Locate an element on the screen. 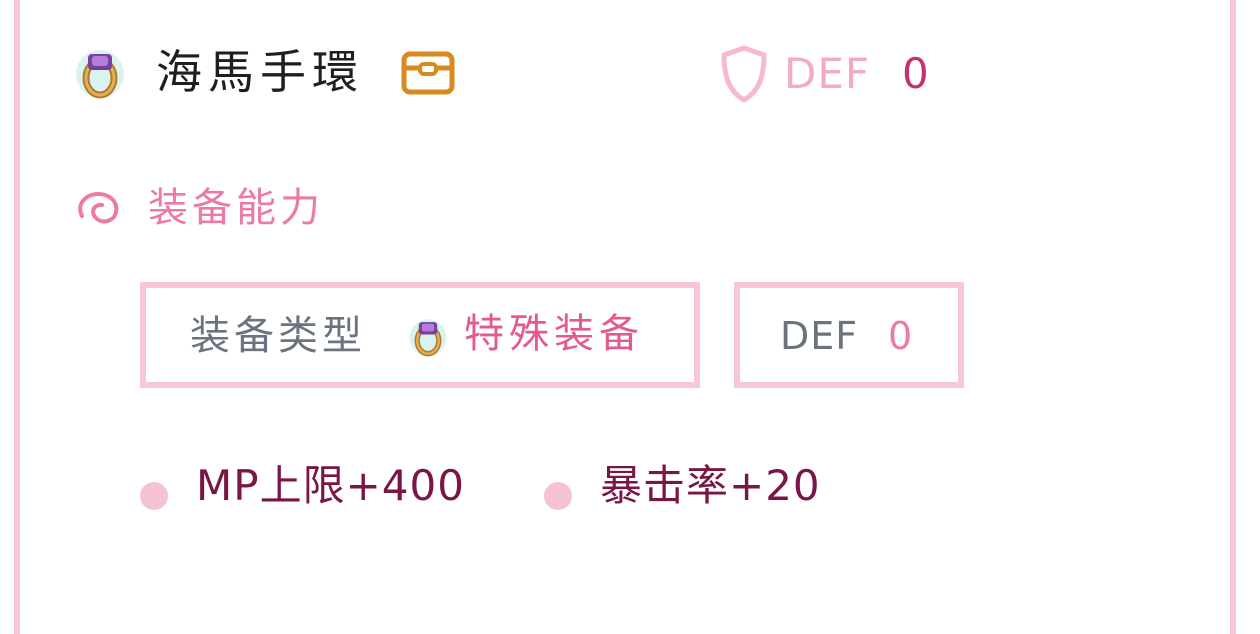  def-value: 0 is located at coordinates (915, 73).